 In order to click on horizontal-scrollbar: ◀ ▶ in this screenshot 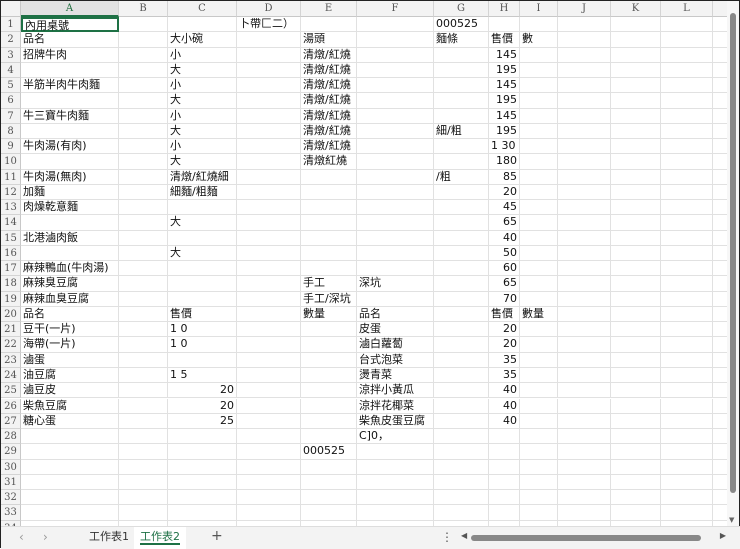, I will do `click(593, 536)`.